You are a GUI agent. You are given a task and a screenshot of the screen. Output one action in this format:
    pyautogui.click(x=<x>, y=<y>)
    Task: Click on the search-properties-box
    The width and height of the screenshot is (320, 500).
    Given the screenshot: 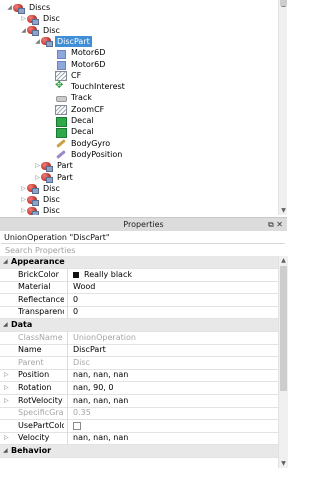 What is the action you would take?
    pyautogui.click(x=143, y=250)
    